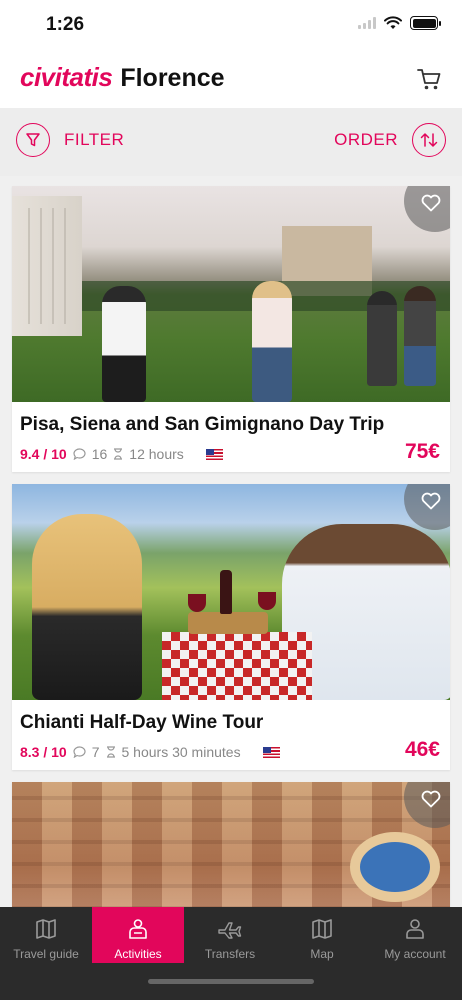  I want to click on activity-meta: 8.3 / 10 7 5 hours 30 minutes, so click(231, 752).